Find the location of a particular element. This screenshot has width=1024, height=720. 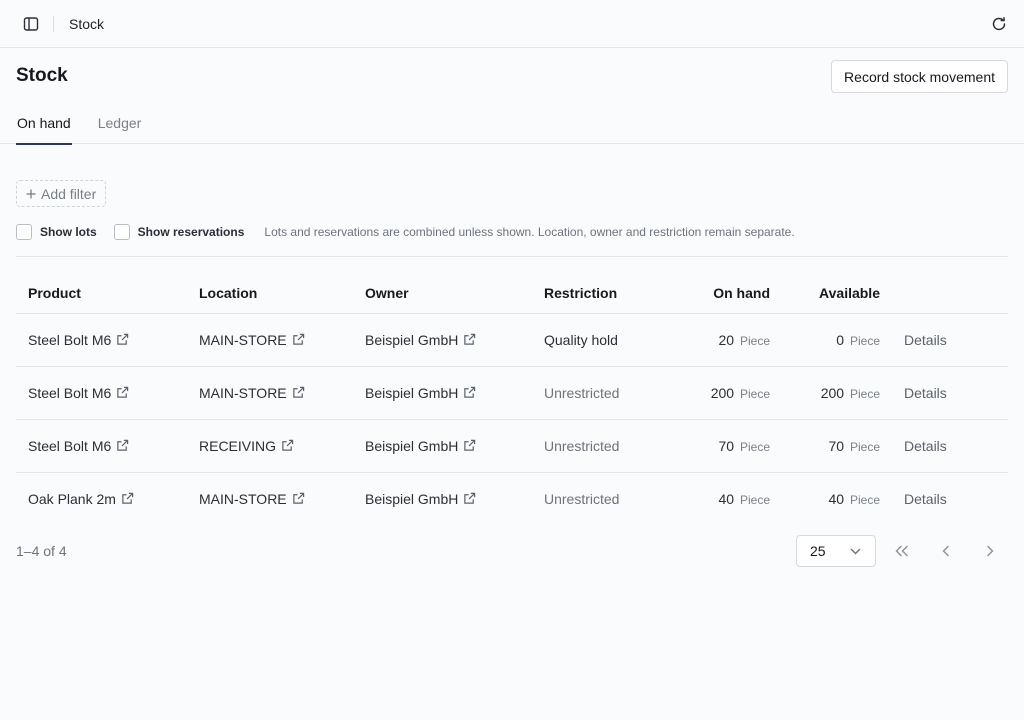

add-filter-button: Add filter is located at coordinates (61, 193).